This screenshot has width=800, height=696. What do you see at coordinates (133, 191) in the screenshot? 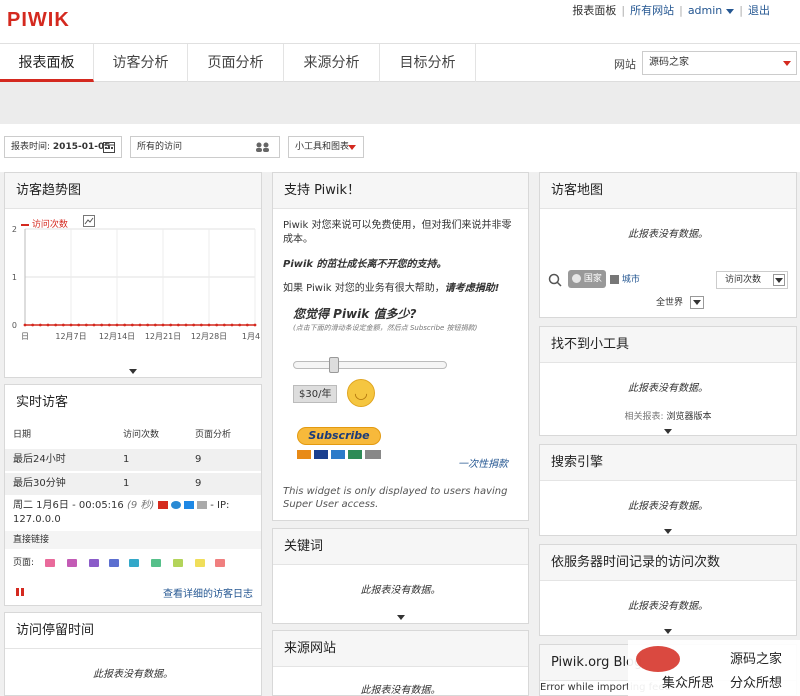
I see `widget-title: 访客趋势图` at bounding box center [133, 191].